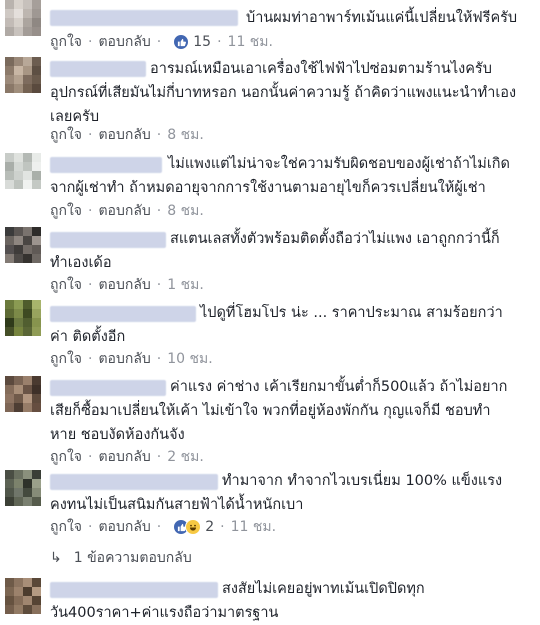 The image size is (540, 625). What do you see at coordinates (202, 42) in the screenshot?
I see `reaction-count: 15` at bounding box center [202, 42].